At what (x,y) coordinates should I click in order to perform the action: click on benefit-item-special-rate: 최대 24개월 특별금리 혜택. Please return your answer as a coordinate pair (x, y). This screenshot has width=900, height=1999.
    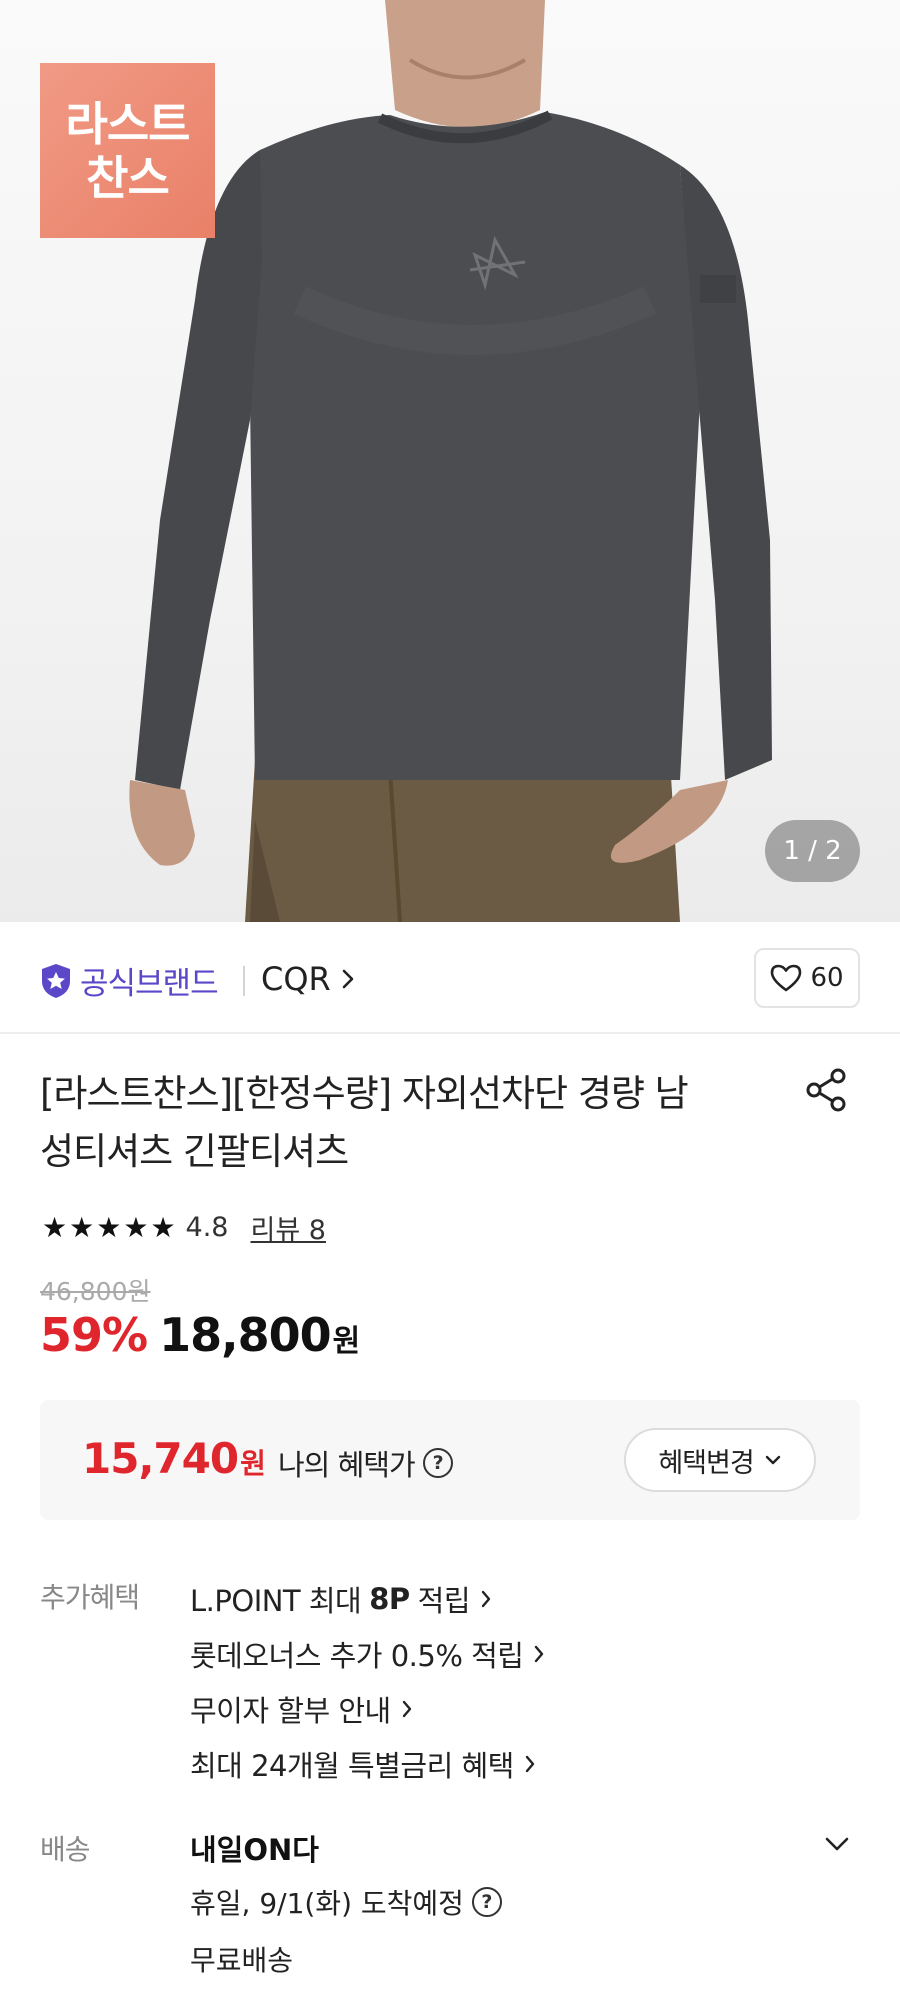
    Looking at the image, I should click on (363, 1764).